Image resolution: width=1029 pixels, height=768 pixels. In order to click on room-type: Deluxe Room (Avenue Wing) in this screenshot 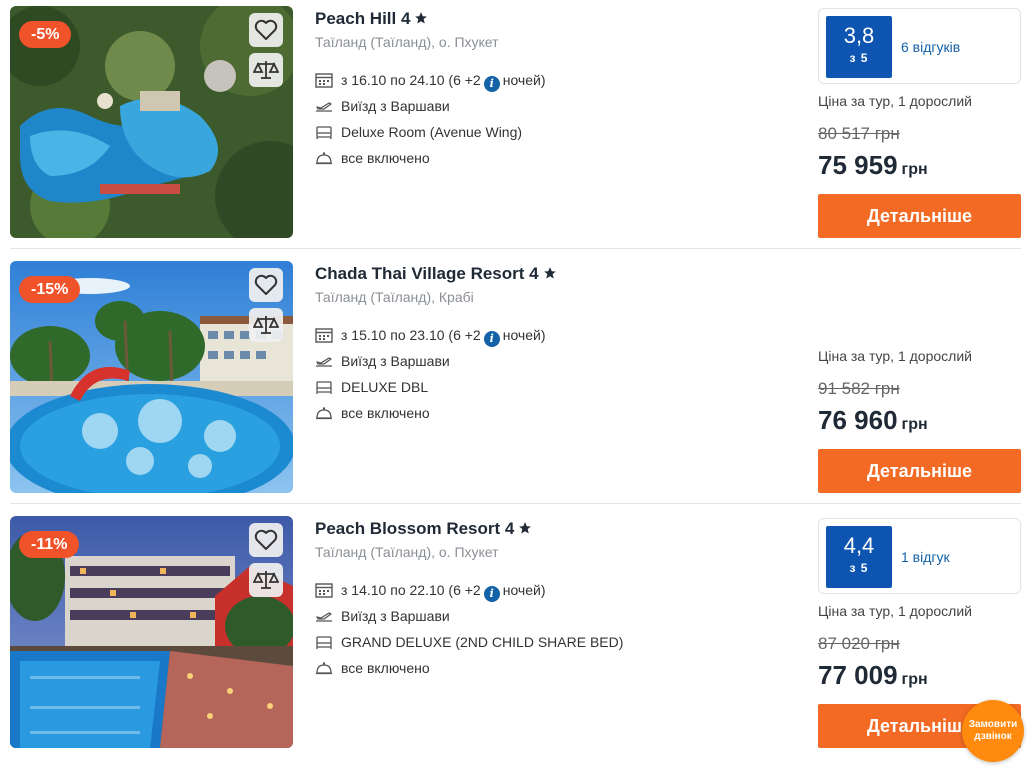, I will do `click(418, 132)`.